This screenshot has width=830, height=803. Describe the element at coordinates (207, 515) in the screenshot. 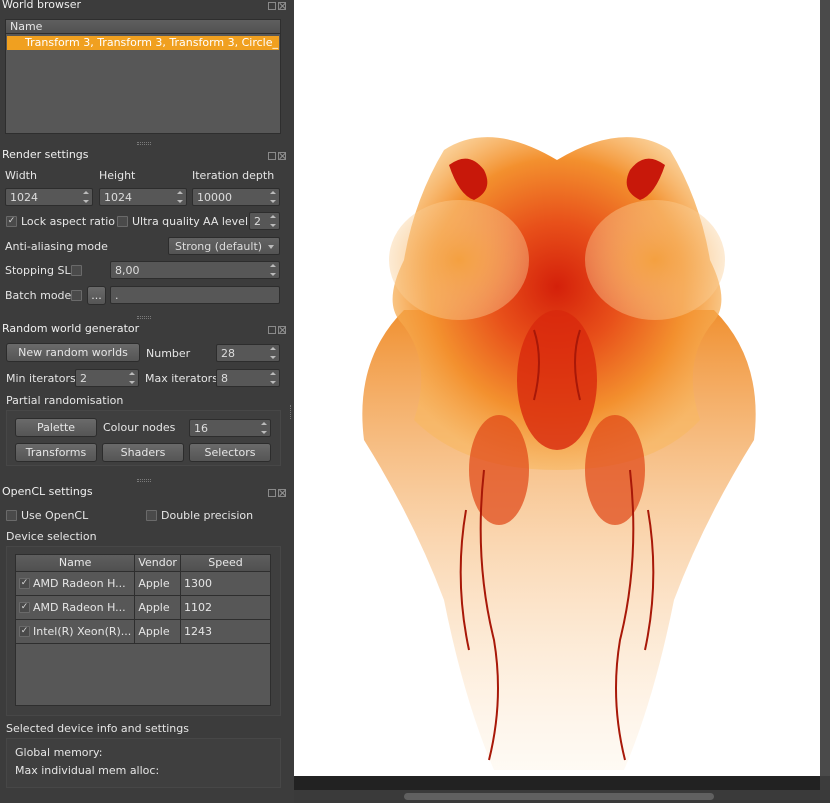

I see `double-precision-label: Double precision` at that location.